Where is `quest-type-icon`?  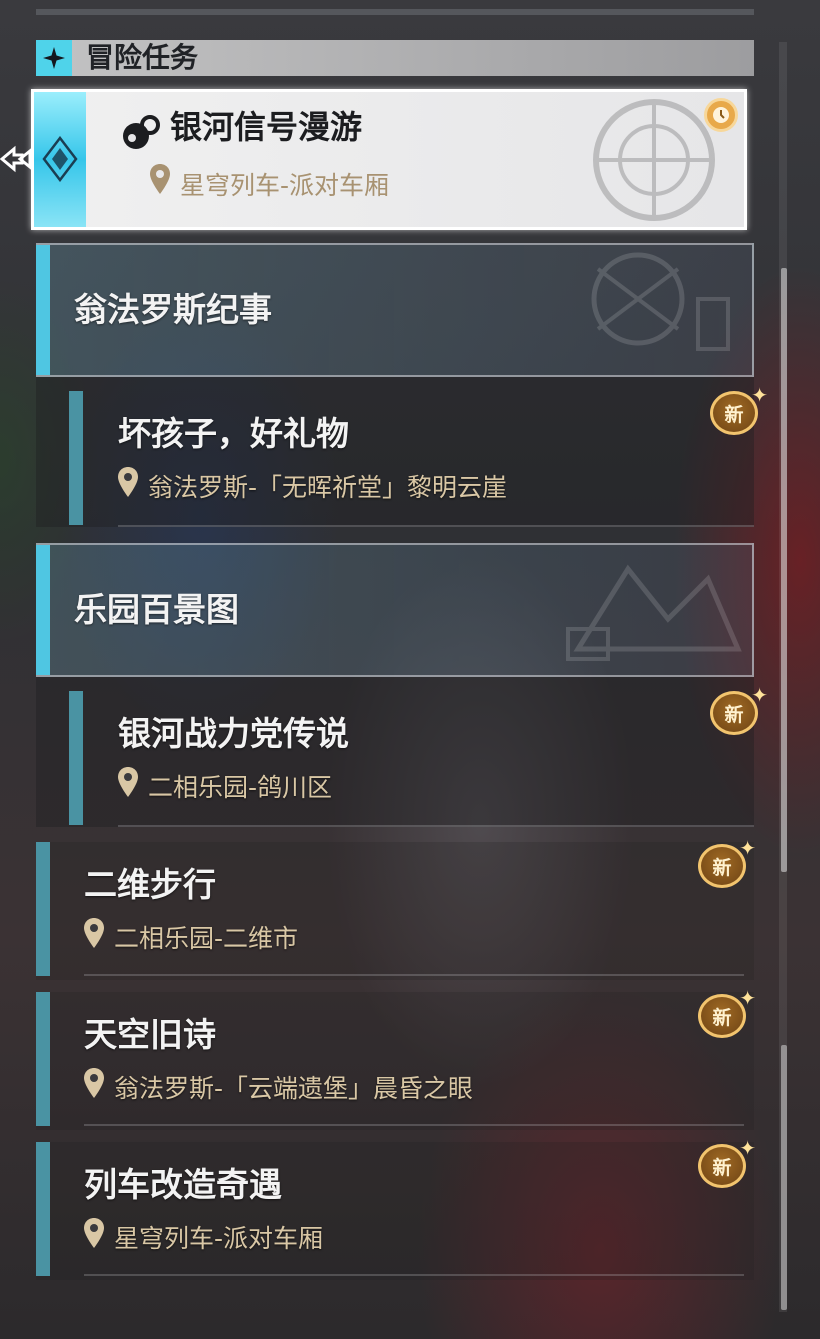 quest-type-icon is located at coordinates (141, 135).